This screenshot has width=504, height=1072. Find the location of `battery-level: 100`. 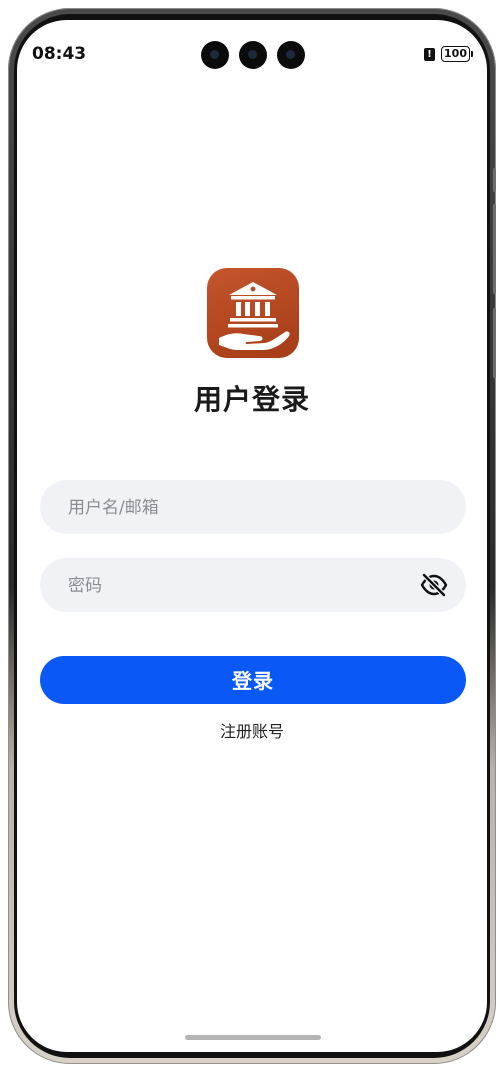

battery-level: 100 is located at coordinates (455, 53).